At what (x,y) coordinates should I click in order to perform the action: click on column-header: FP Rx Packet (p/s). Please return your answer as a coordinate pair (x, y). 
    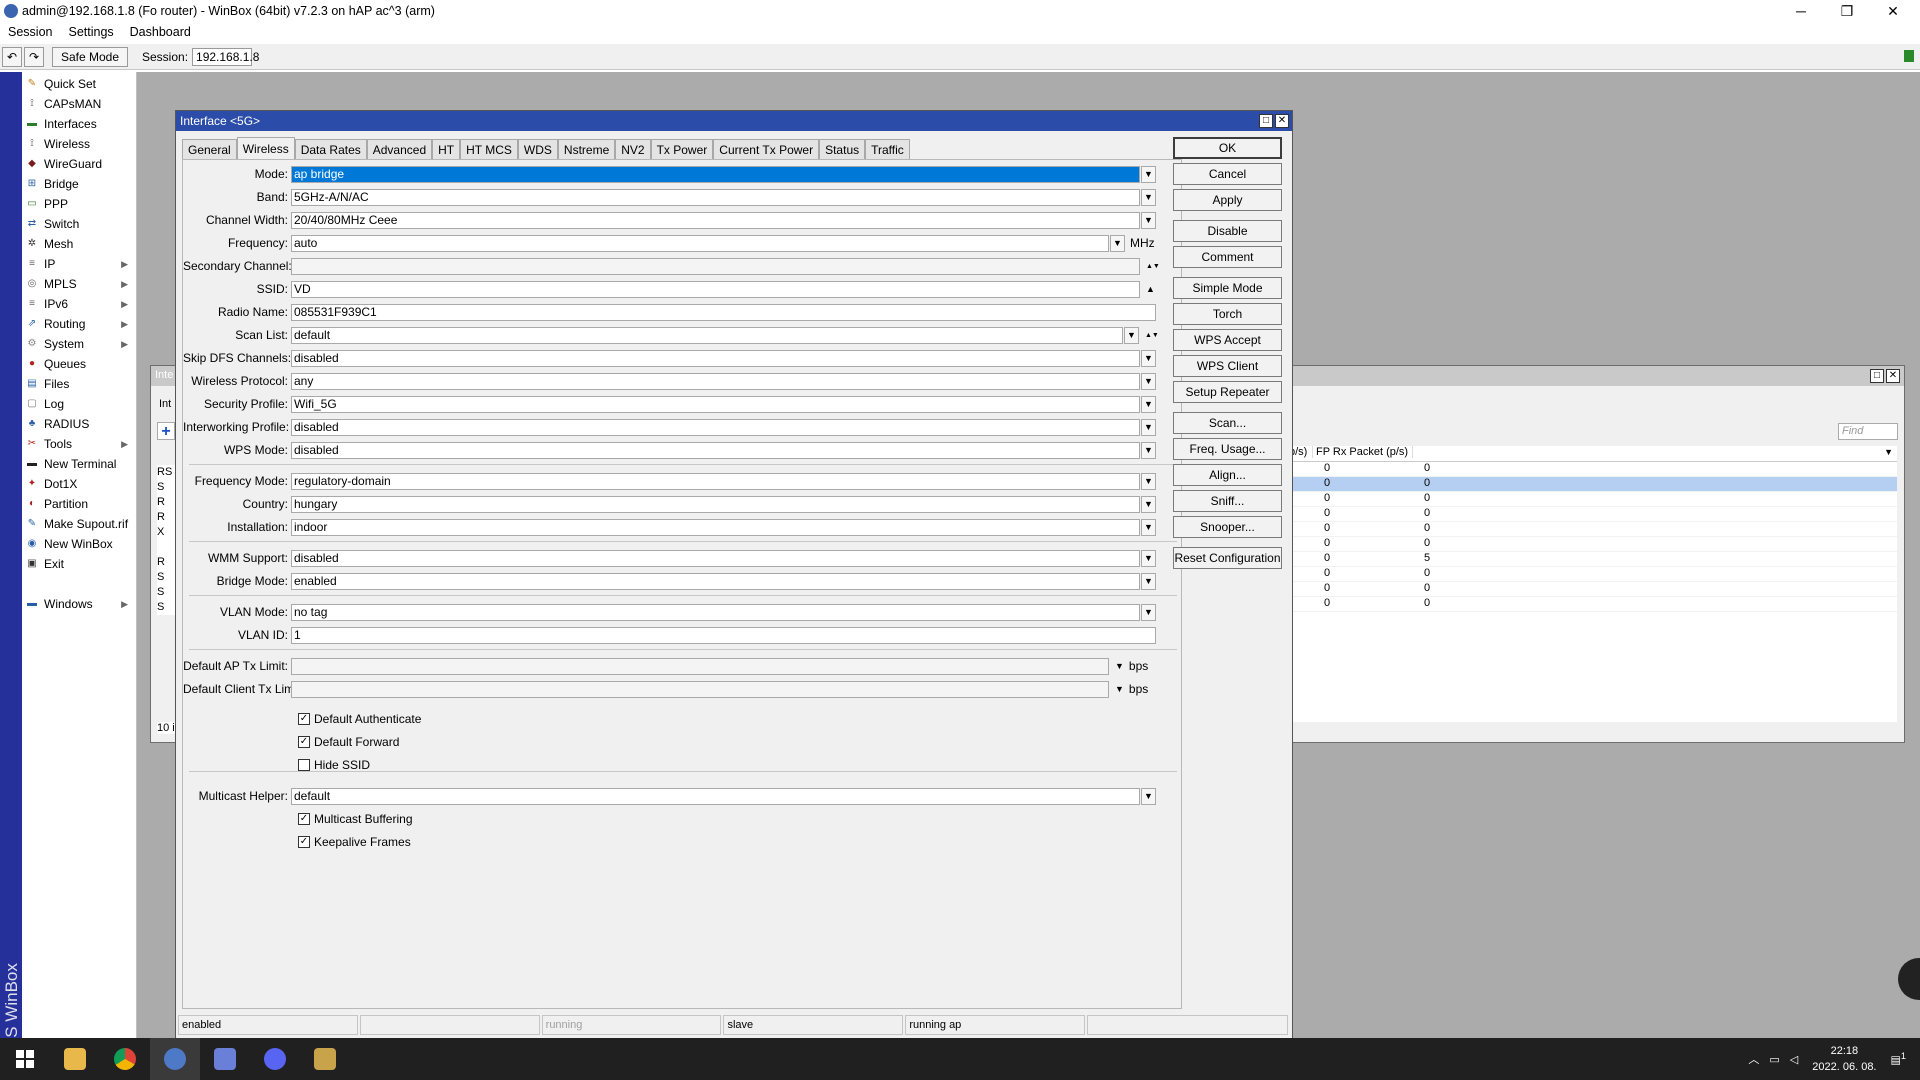
    Looking at the image, I should click on (1363, 452).